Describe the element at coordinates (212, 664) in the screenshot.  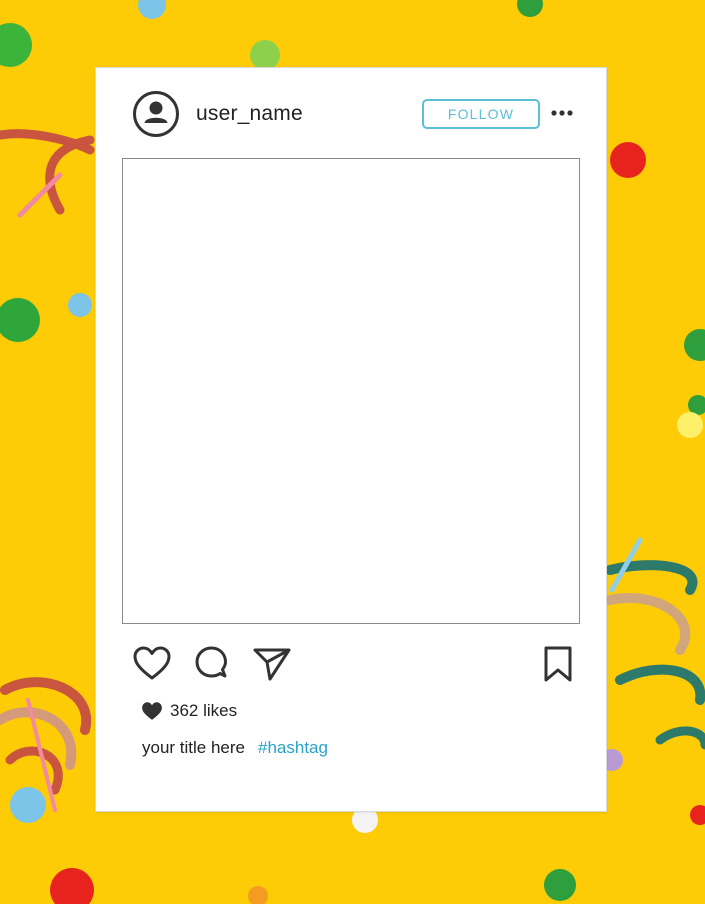
I see `comment-bubble-icon` at that location.